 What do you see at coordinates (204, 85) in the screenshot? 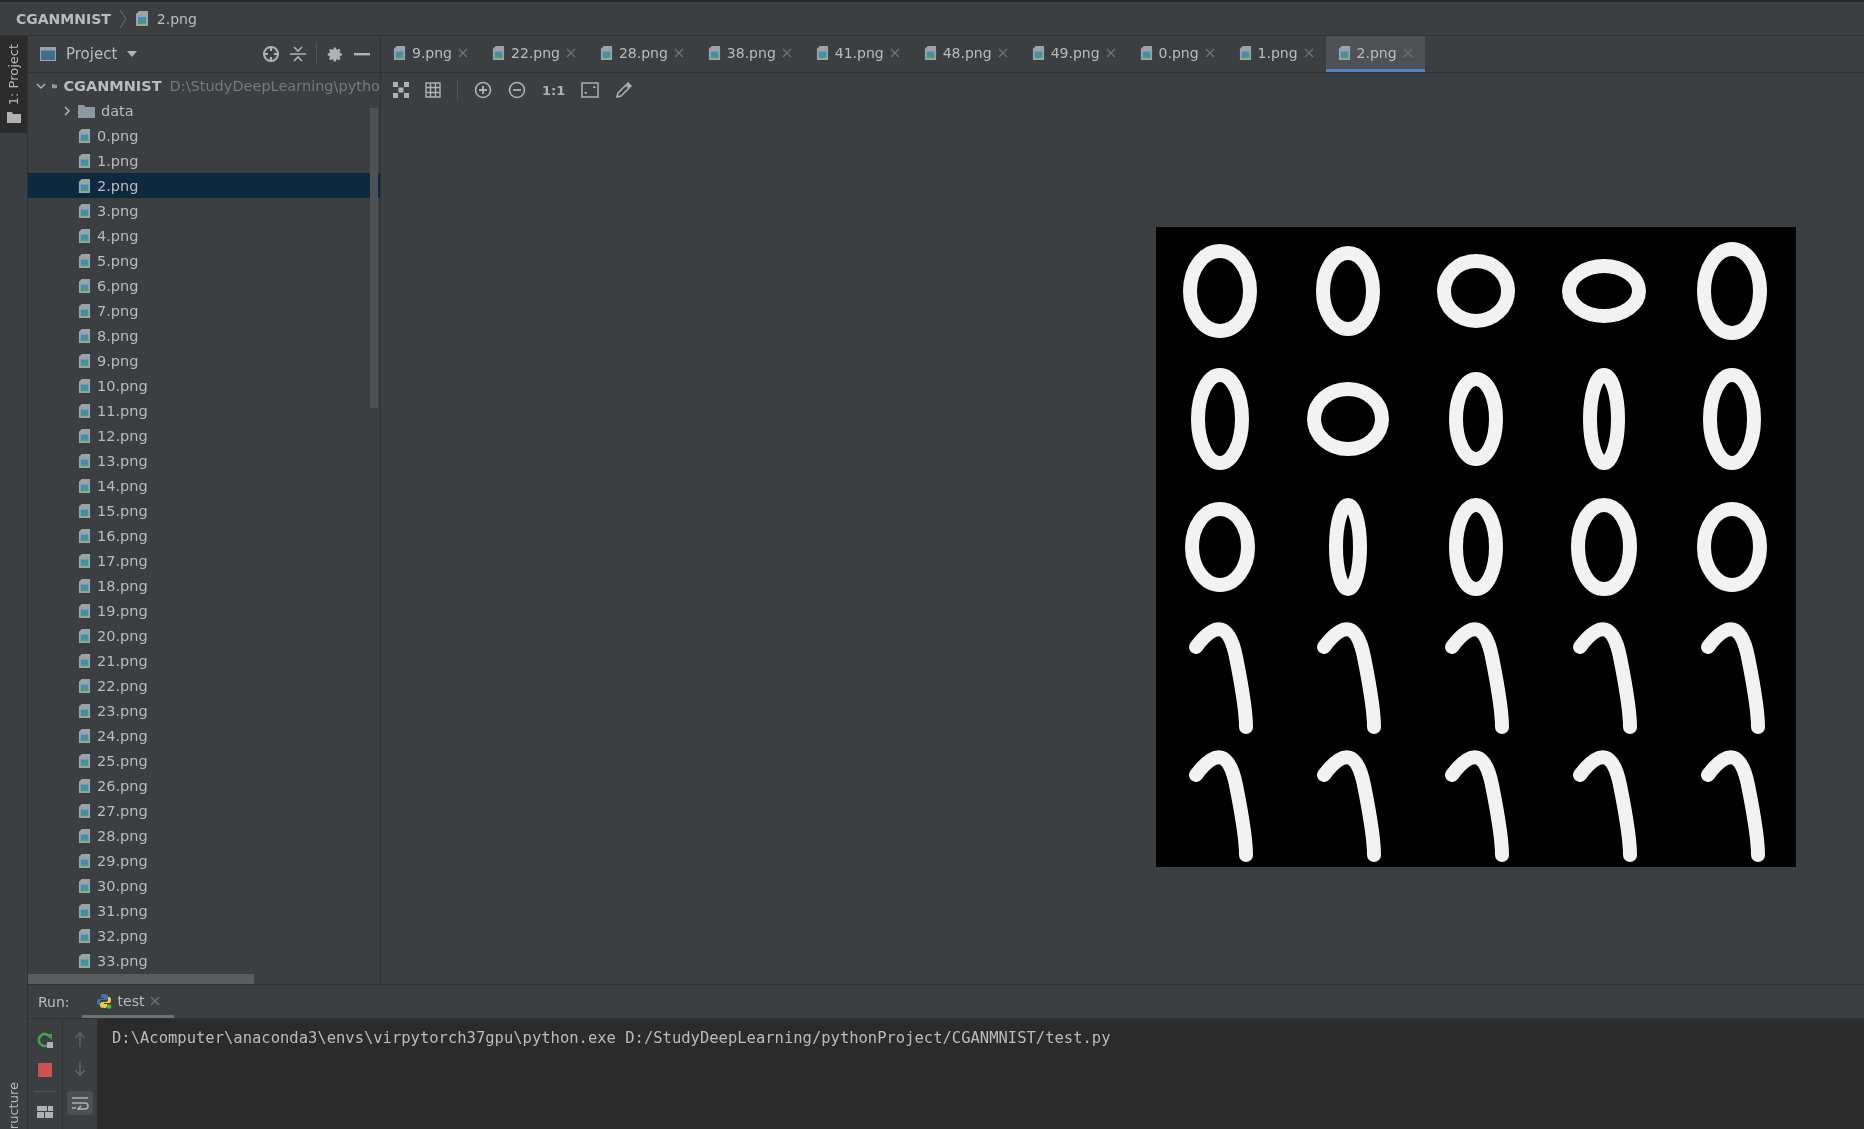
I see `tree-item: CGANMNIST D:\StudyDeepLearning\pytho` at bounding box center [204, 85].